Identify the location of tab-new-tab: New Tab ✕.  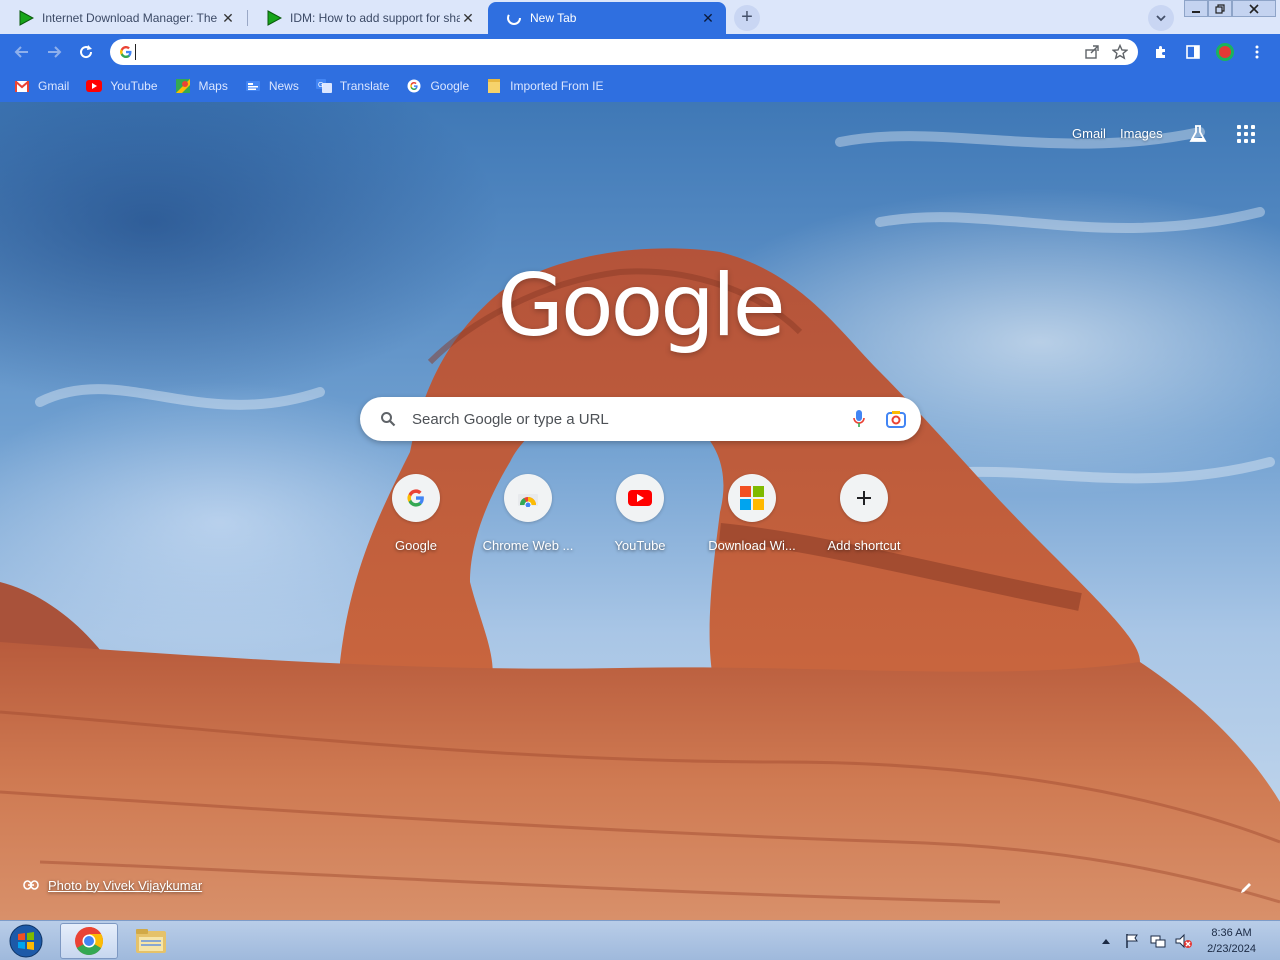
(607, 18).